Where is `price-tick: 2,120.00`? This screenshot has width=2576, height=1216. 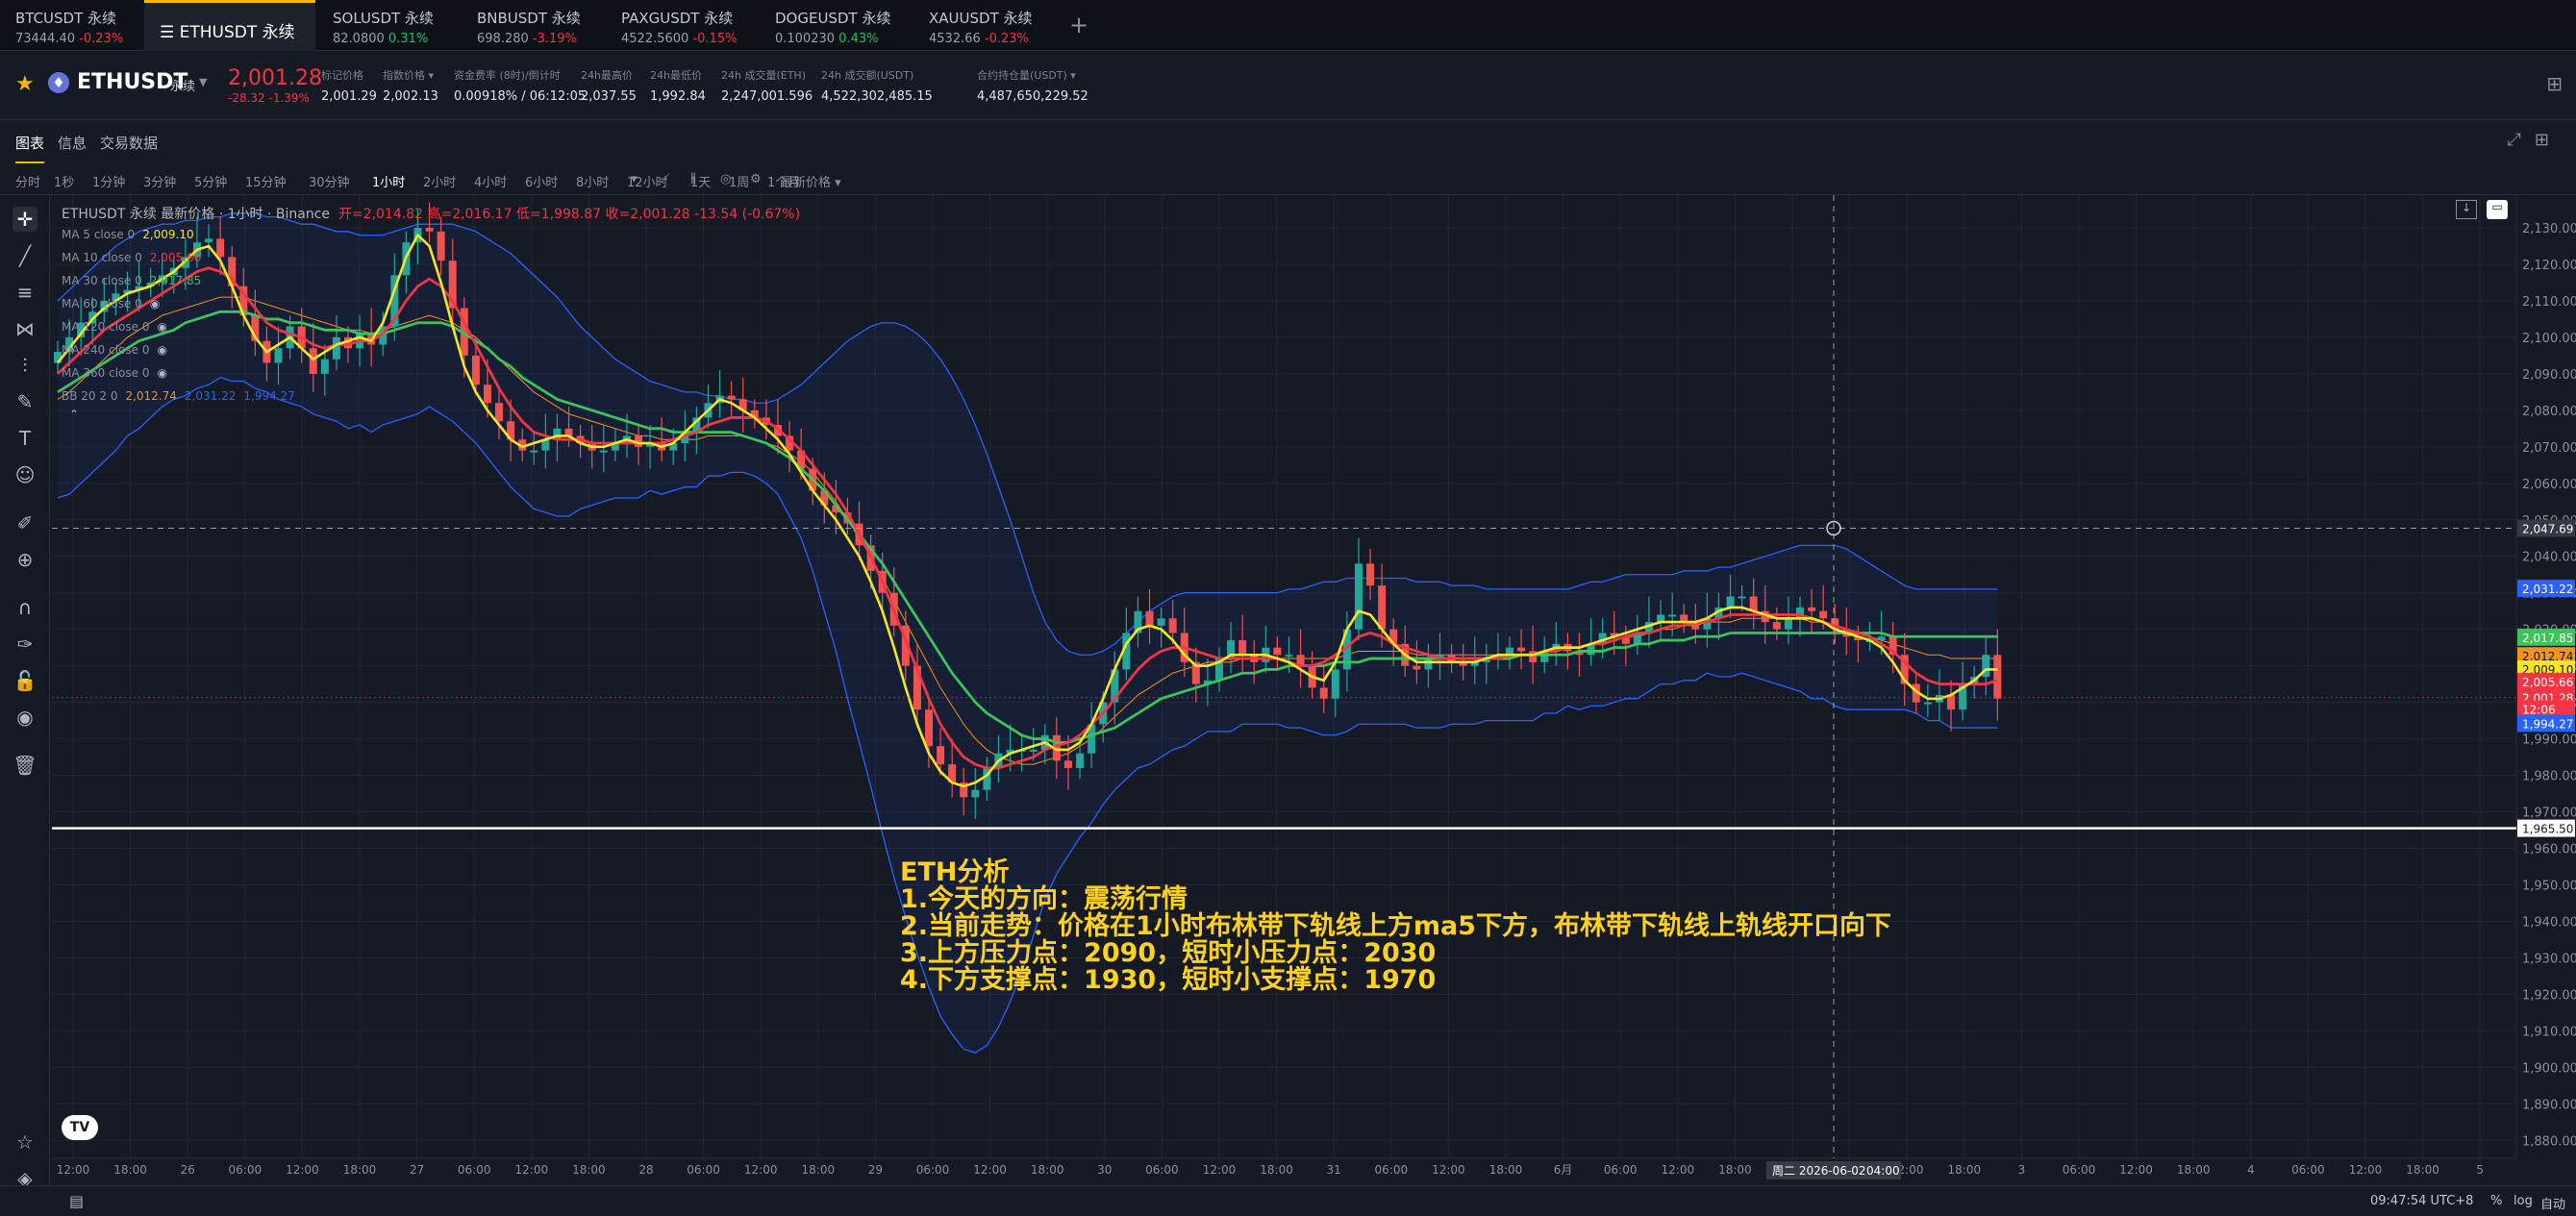
price-tick: 2,120.00 is located at coordinates (2549, 266).